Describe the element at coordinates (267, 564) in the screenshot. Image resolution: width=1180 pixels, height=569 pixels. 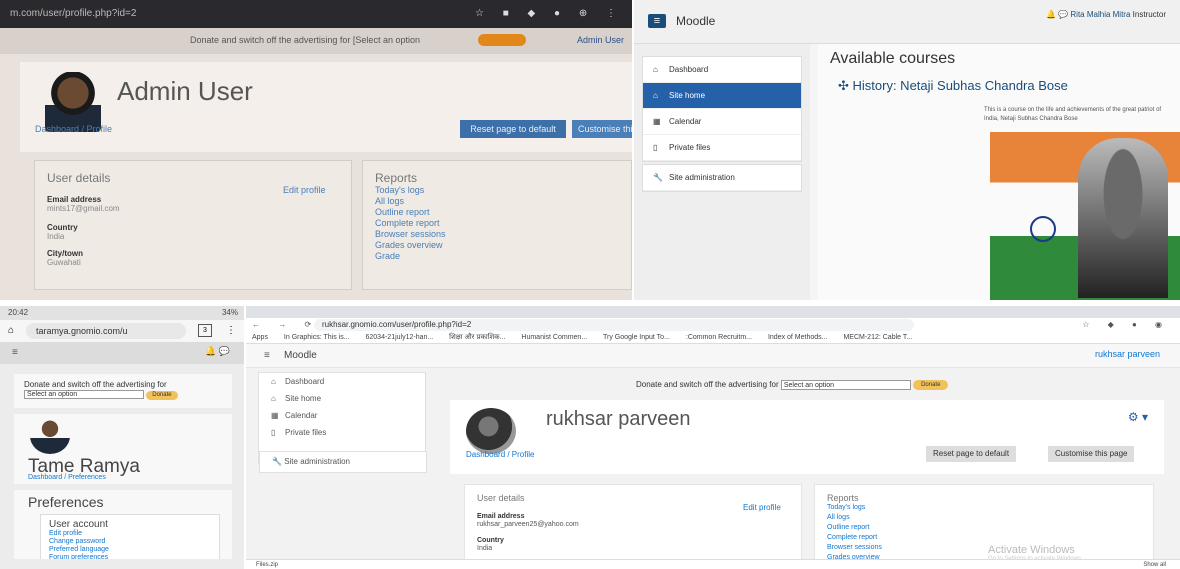
I see `download-item: Files.zip` at that location.